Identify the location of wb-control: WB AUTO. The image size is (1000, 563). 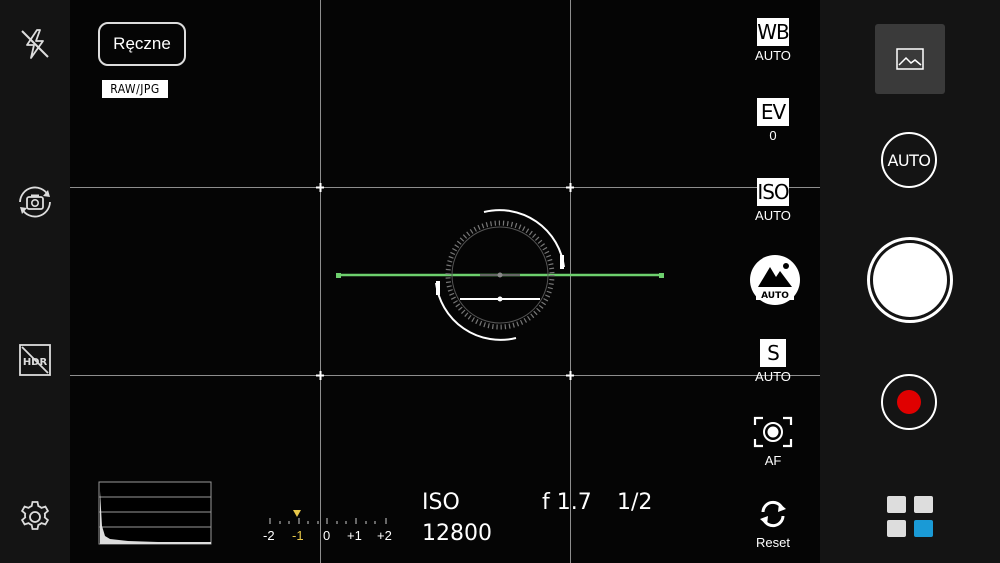
(773, 40).